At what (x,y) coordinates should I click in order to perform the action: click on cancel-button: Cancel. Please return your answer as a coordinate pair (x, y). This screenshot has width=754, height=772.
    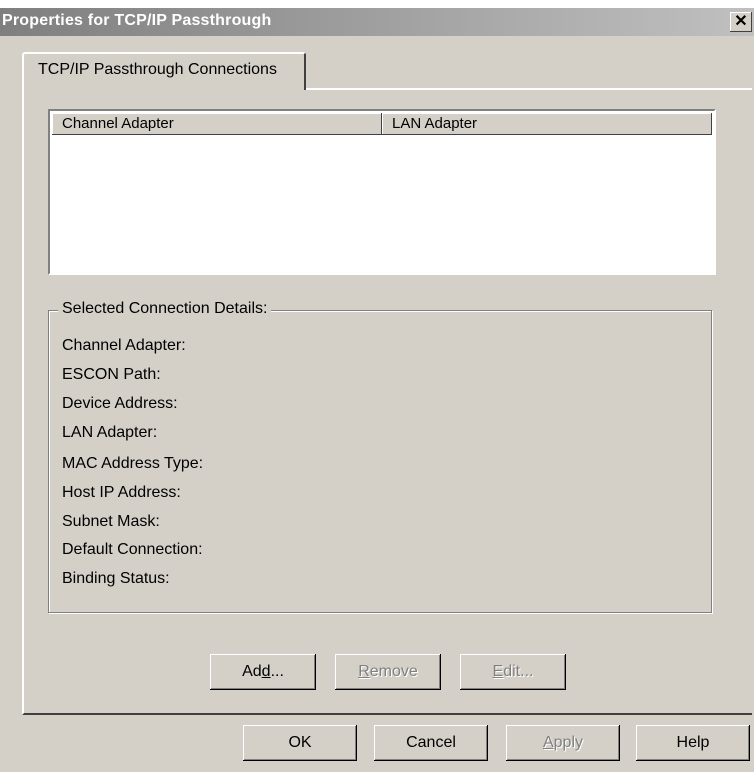
    Looking at the image, I should click on (431, 743).